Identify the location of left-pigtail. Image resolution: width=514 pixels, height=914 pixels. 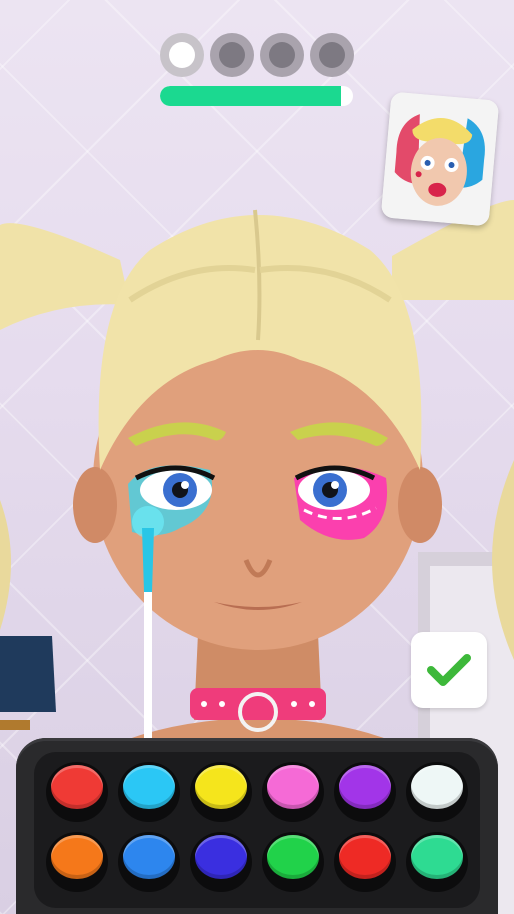
(65, 276).